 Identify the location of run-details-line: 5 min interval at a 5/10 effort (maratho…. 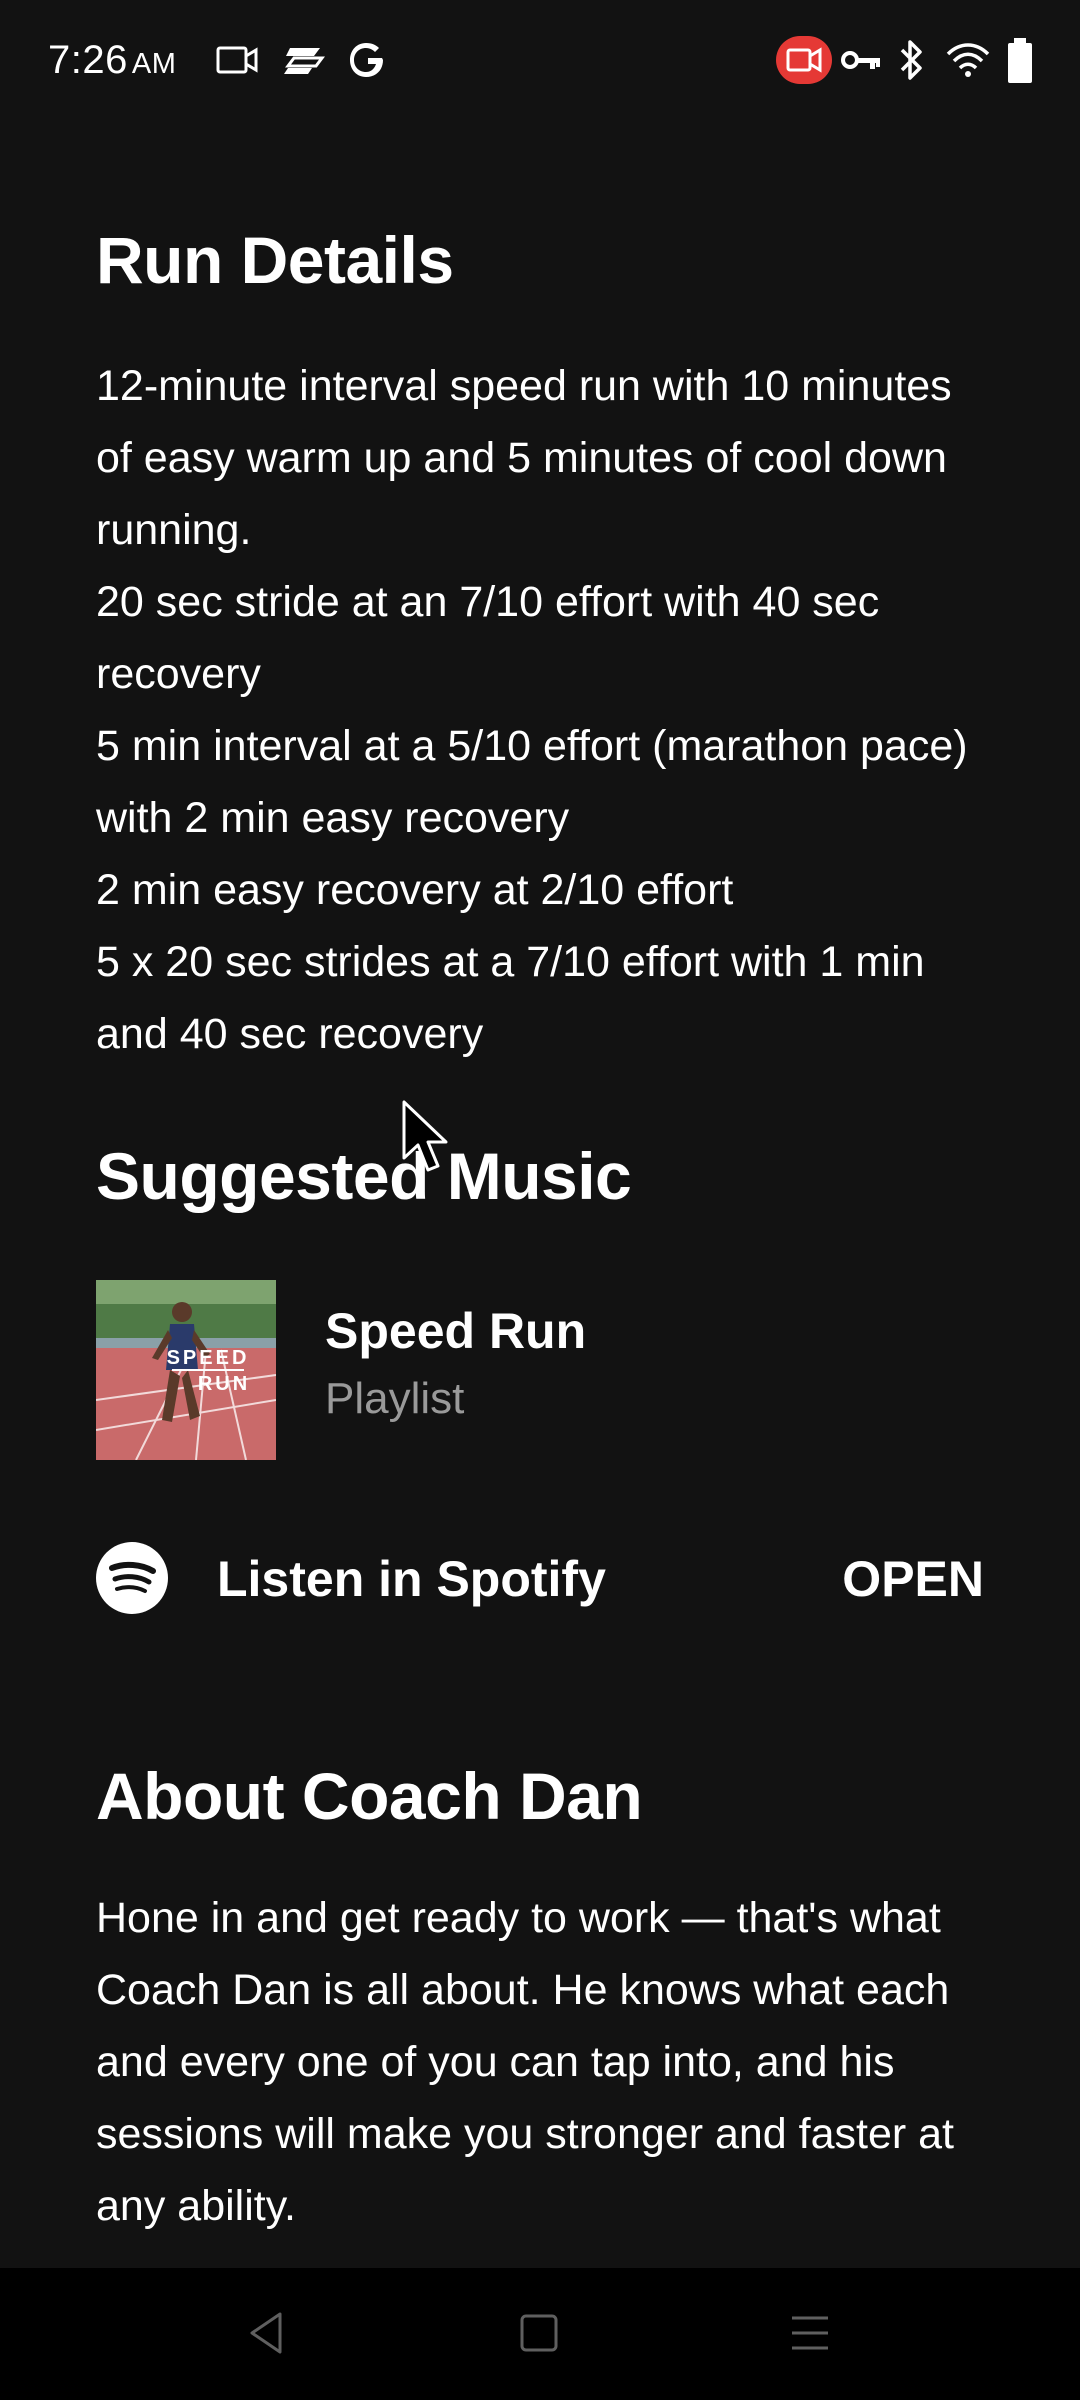
(532, 782).